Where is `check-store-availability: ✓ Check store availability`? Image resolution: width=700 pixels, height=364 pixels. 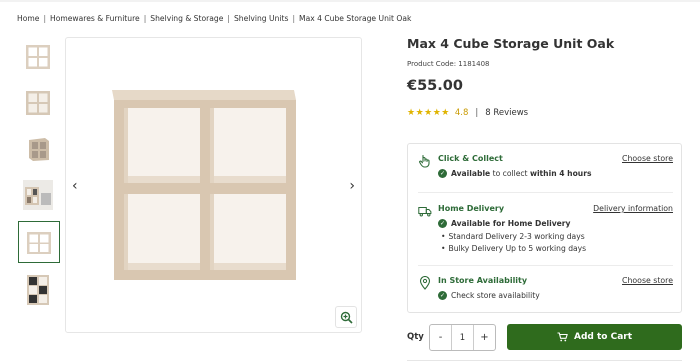 check-store-availability: ✓ Check store availability is located at coordinates (489, 295).